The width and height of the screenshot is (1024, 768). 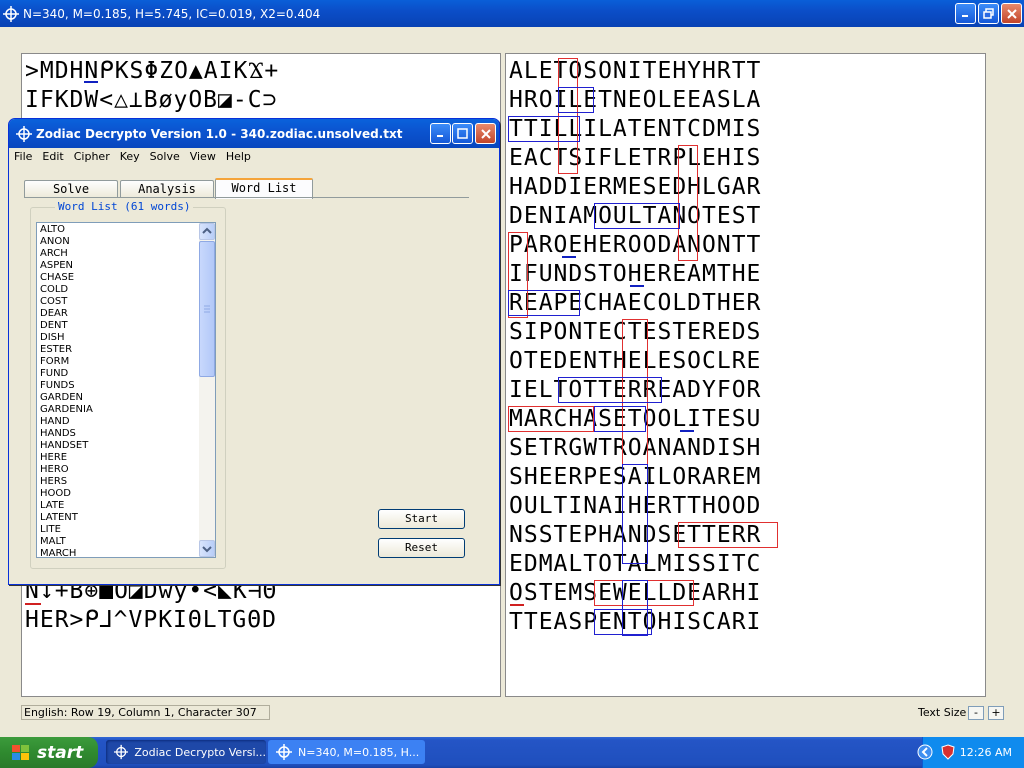 I want to click on scroll-up-button, so click(x=207, y=231).